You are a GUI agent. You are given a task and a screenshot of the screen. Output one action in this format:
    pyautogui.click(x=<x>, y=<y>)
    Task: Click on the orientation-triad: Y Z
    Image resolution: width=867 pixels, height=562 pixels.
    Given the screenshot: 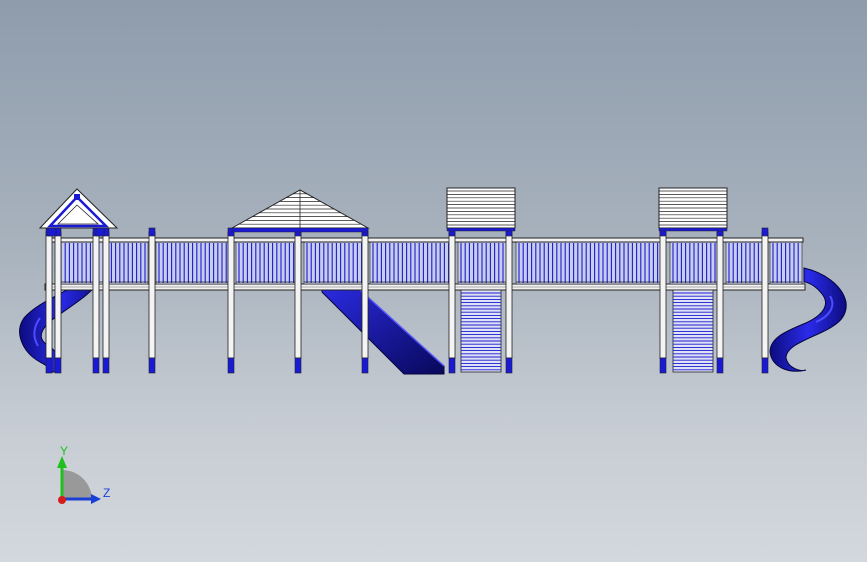 What is the action you would take?
    pyautogui.click(x=83, y=474)
    